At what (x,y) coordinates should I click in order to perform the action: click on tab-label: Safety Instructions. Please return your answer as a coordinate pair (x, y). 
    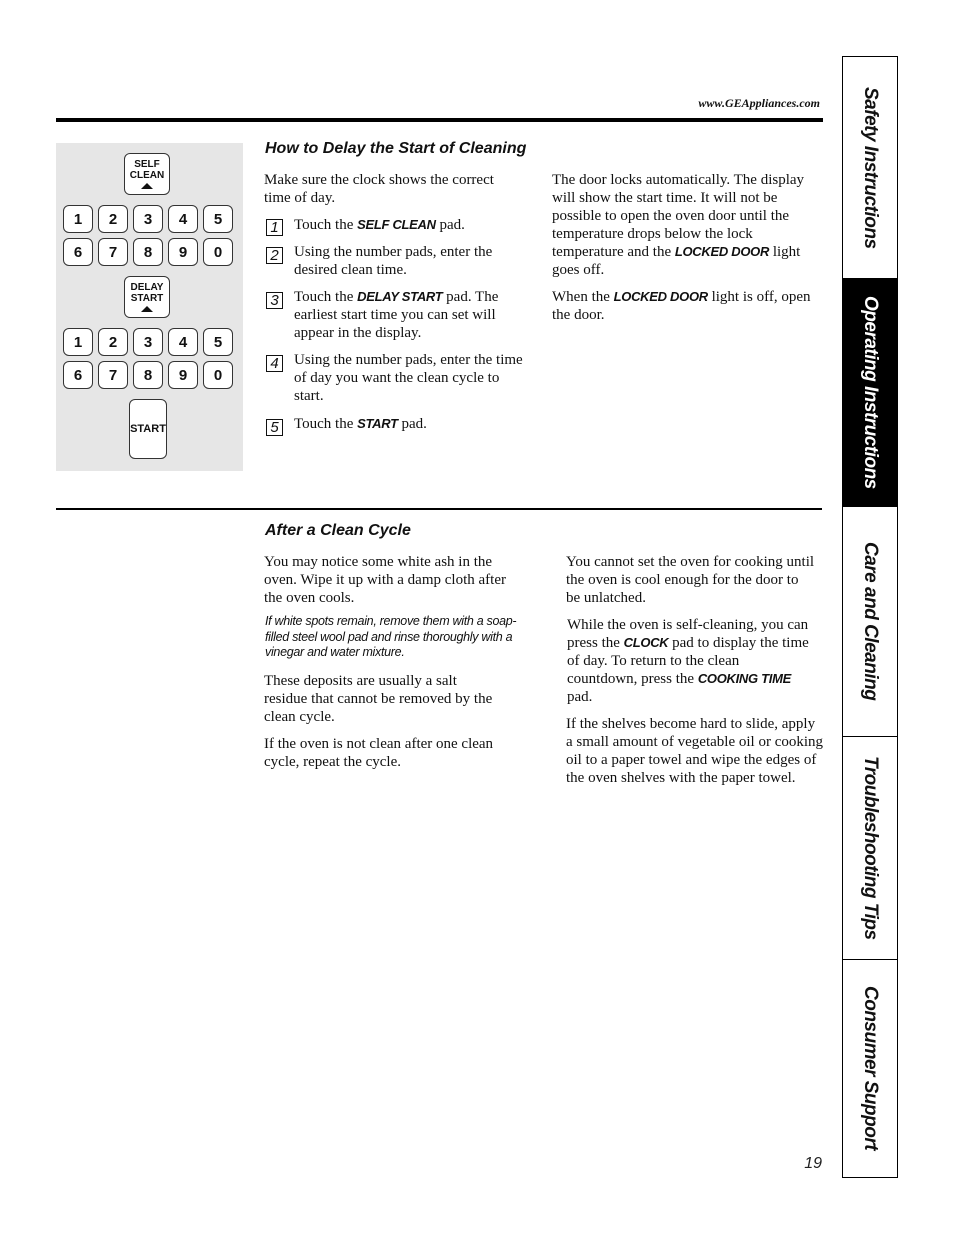
    Looking at the image, I should click on (870, 167).